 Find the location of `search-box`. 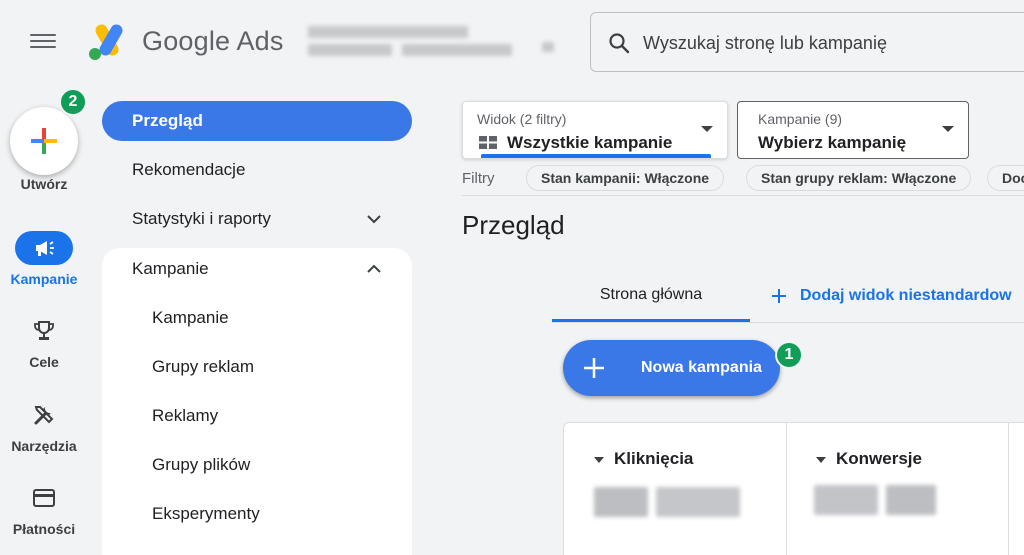

search-box is located at coordinates (807, 42).